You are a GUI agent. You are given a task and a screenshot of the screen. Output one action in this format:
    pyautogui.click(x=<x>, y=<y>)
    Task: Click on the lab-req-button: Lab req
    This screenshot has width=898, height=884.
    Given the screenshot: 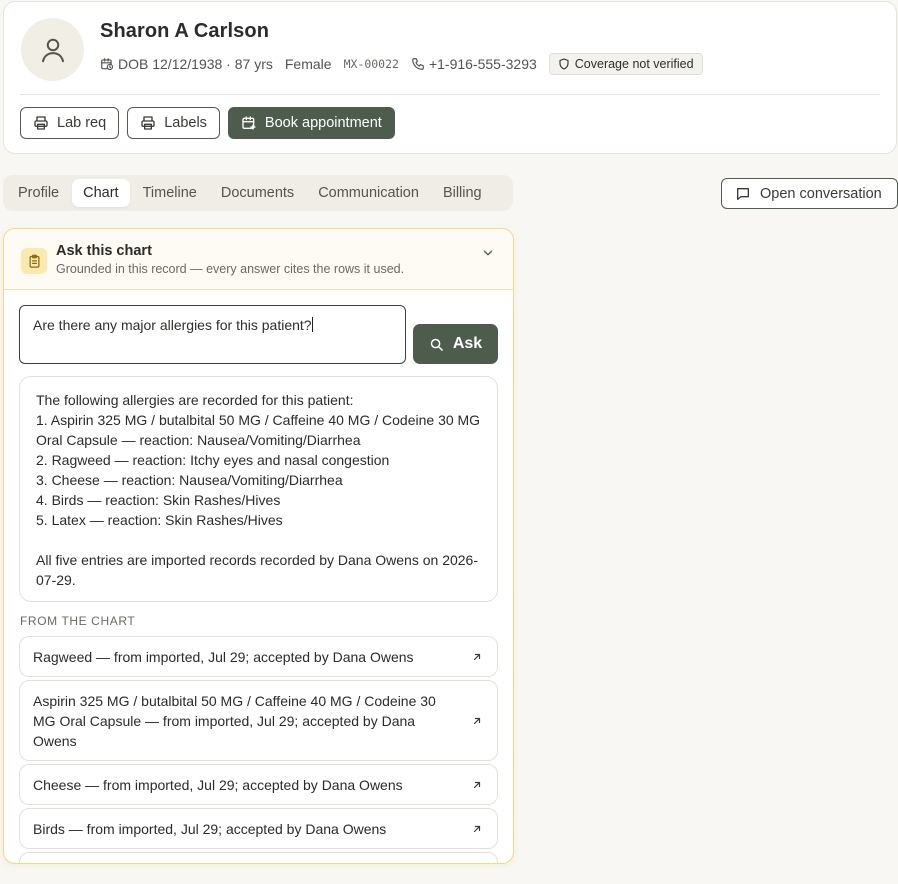 What is the action you would take?
    pyautogui.click(x=70, y=123)
    